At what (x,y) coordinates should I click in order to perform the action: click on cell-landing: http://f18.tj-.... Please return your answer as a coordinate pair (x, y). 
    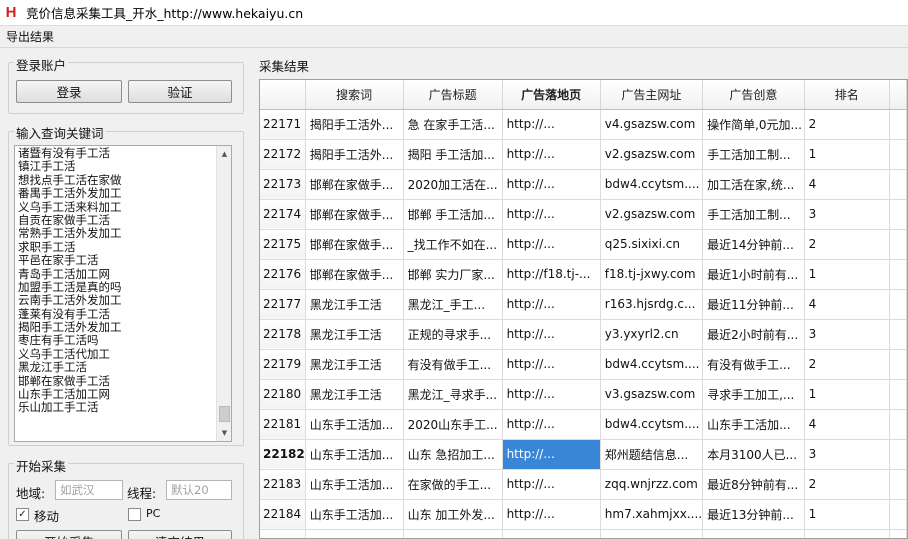
    Looking at the image, I should click on (551, 274).